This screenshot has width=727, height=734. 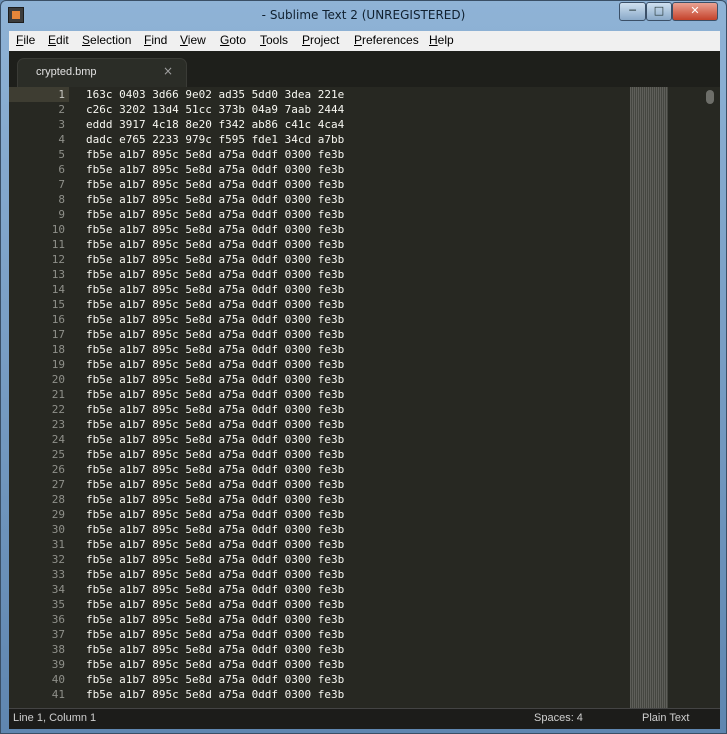 I want to click on menu-help: Help, so click(x=441, y=40).